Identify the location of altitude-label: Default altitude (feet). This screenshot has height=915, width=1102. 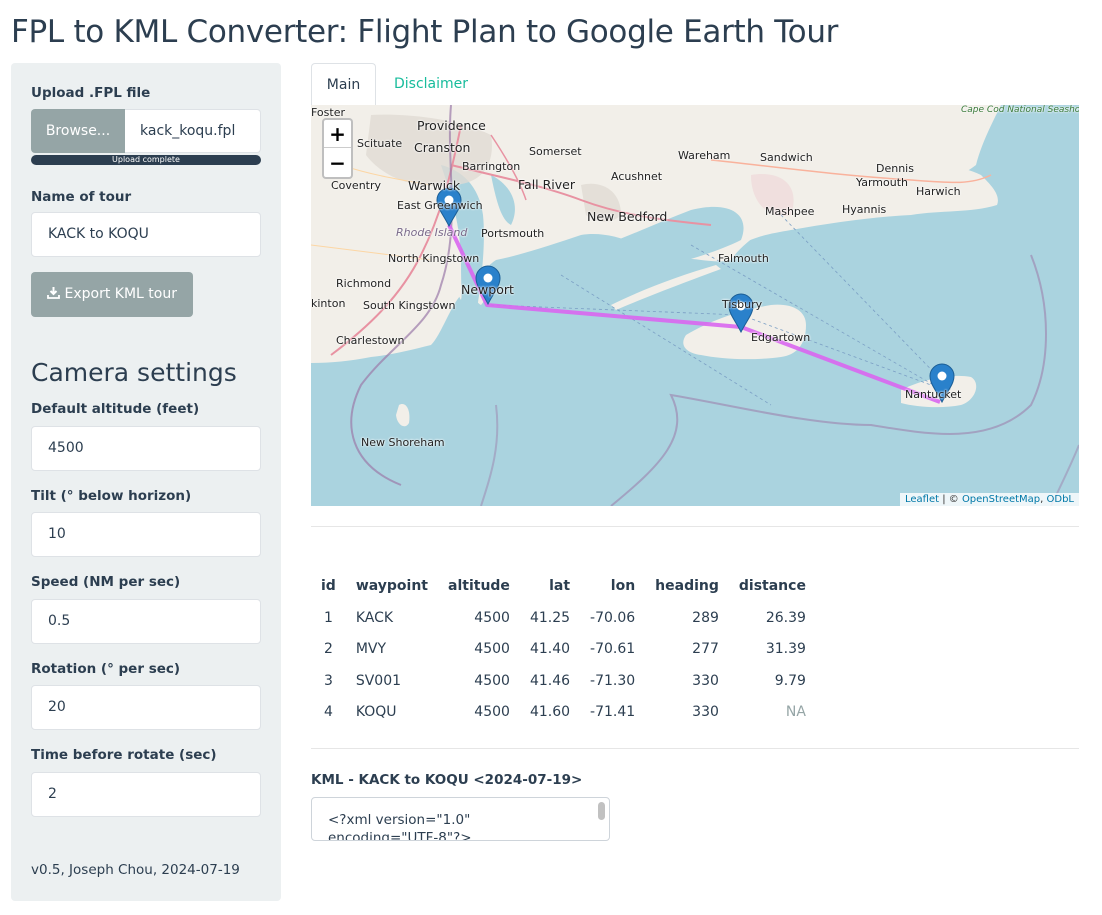
(115, 409).